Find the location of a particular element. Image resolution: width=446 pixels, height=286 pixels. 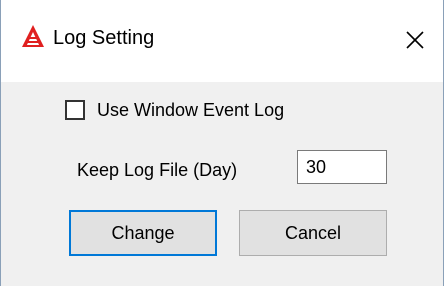

app-logo-icon is located at coordinates (33, 36).